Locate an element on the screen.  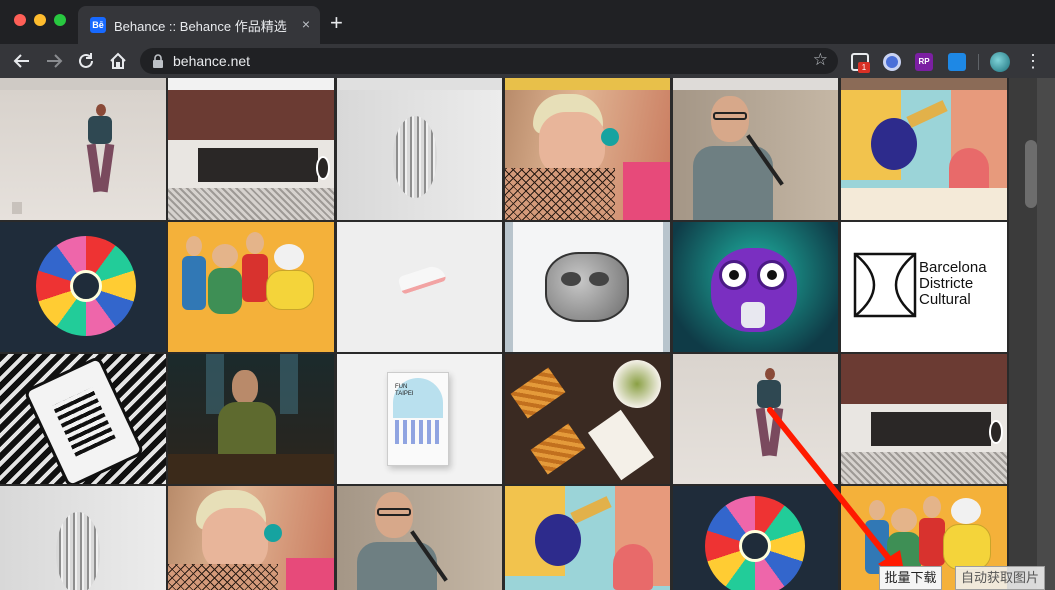
auto-fetch-images-button: 自动获取图片 is located at coordinates (1000, 578).